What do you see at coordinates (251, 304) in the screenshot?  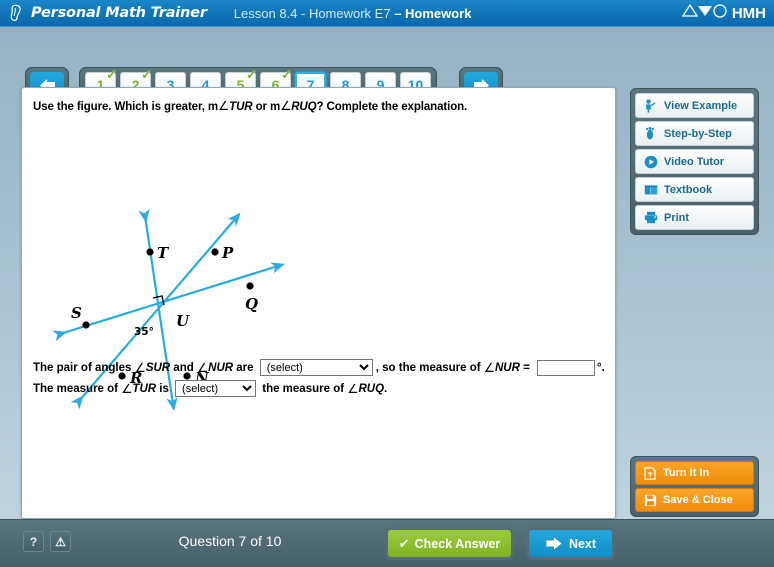 I see `point-label-q: Q` at bounding box center [251, 304].